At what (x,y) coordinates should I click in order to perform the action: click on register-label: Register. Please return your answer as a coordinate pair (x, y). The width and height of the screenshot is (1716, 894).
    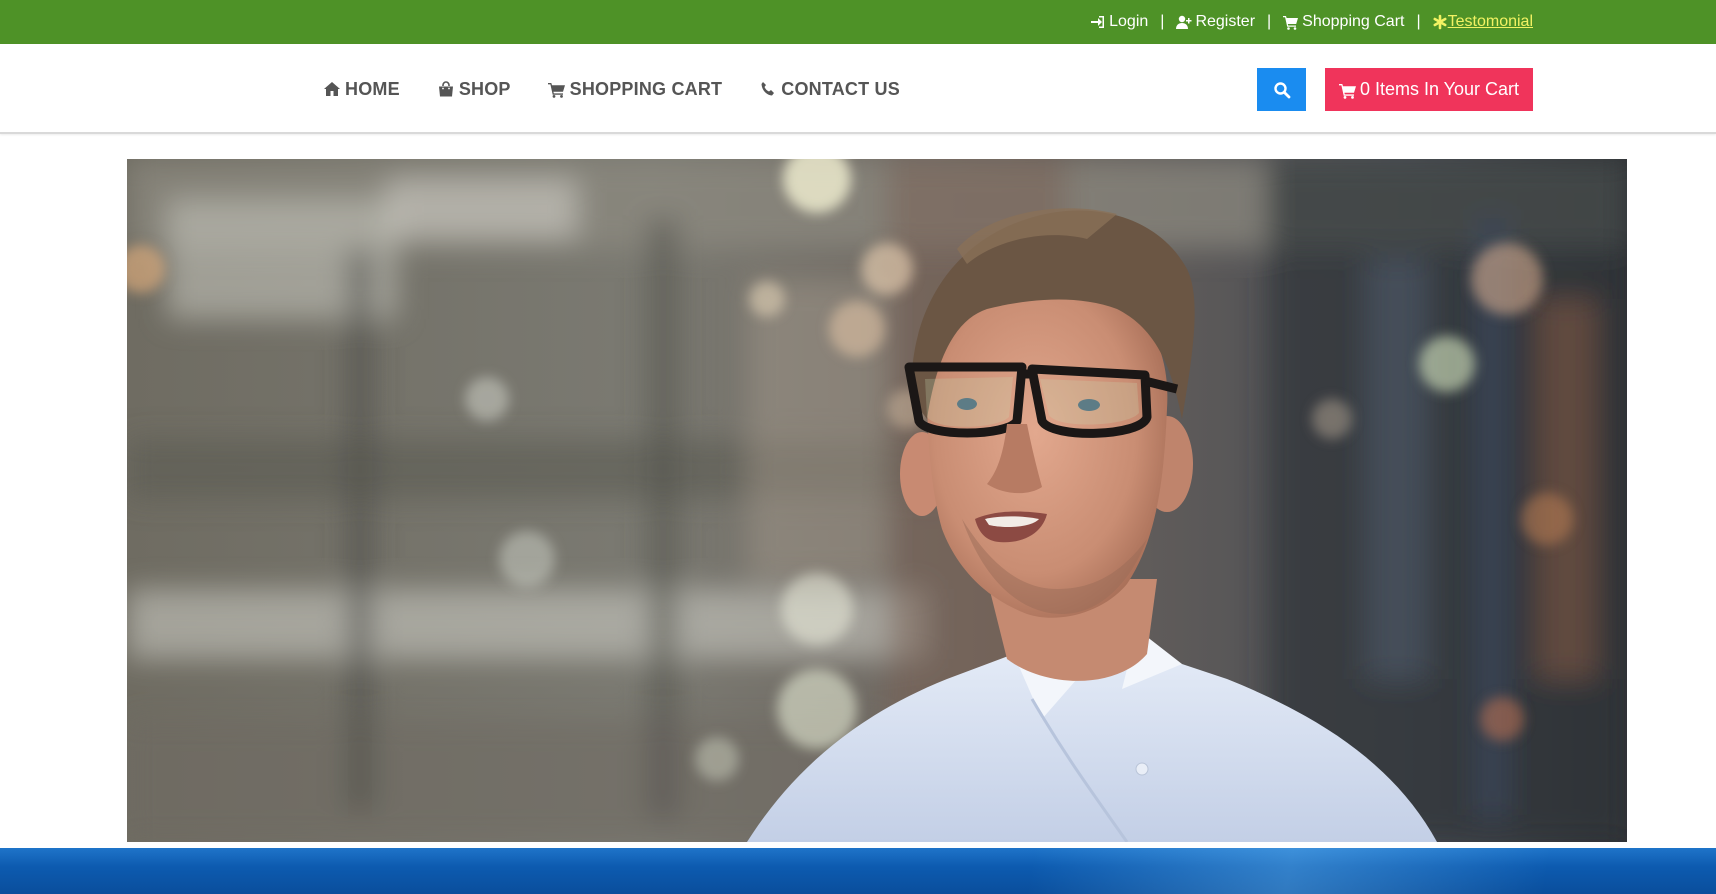
    Looking at the image, I should click on (1225, 21).